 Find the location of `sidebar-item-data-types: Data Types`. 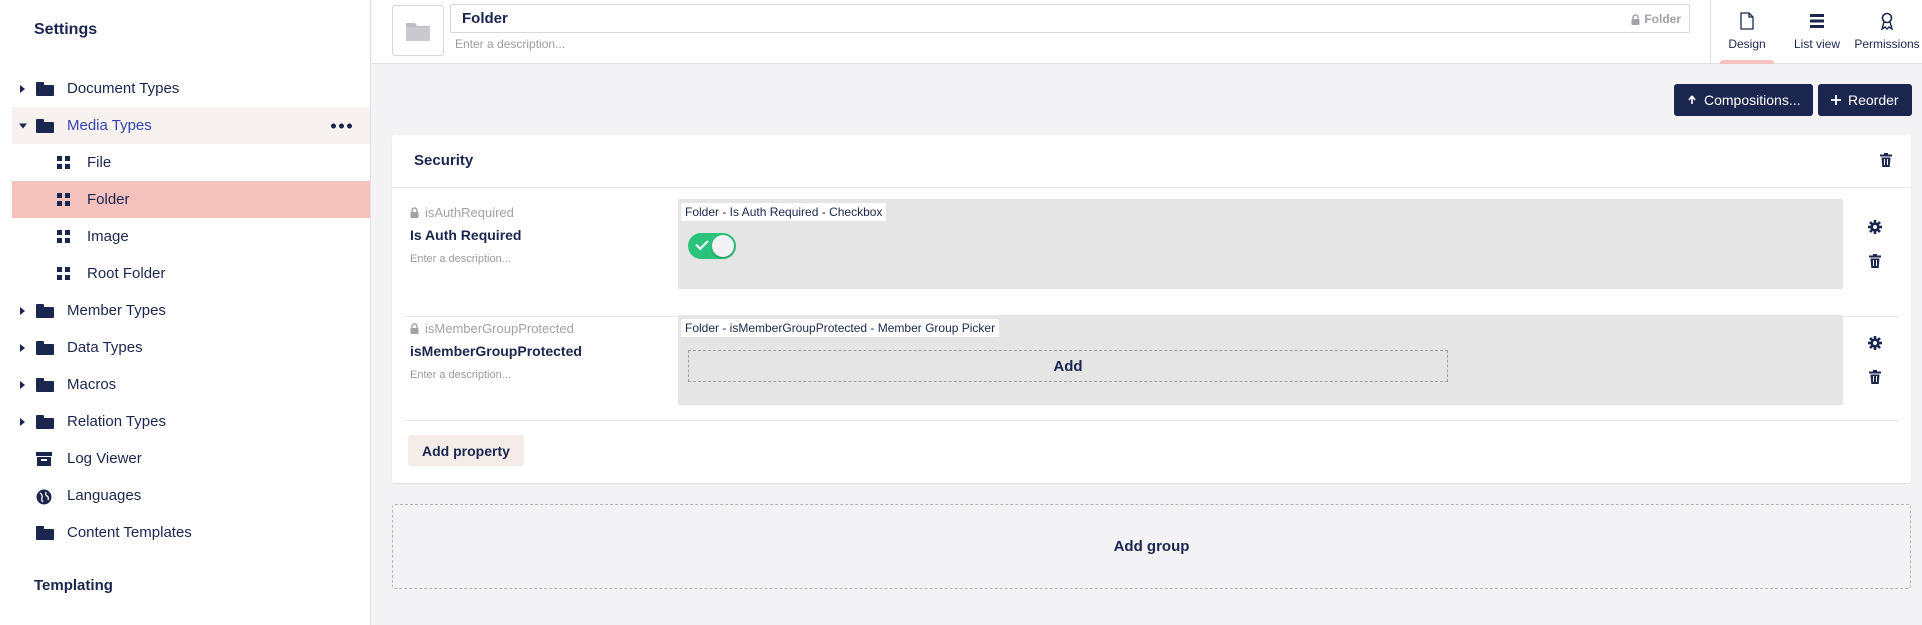

sidebar-item-data-types: Data Types is located at coordinates (191, 347).